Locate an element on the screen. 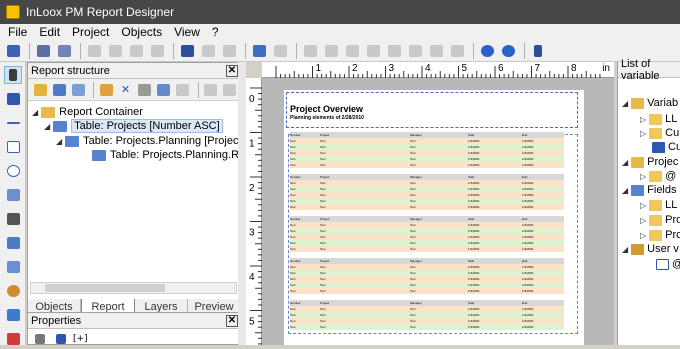  sort-alpha-icon is located at coordinates (61, 339).